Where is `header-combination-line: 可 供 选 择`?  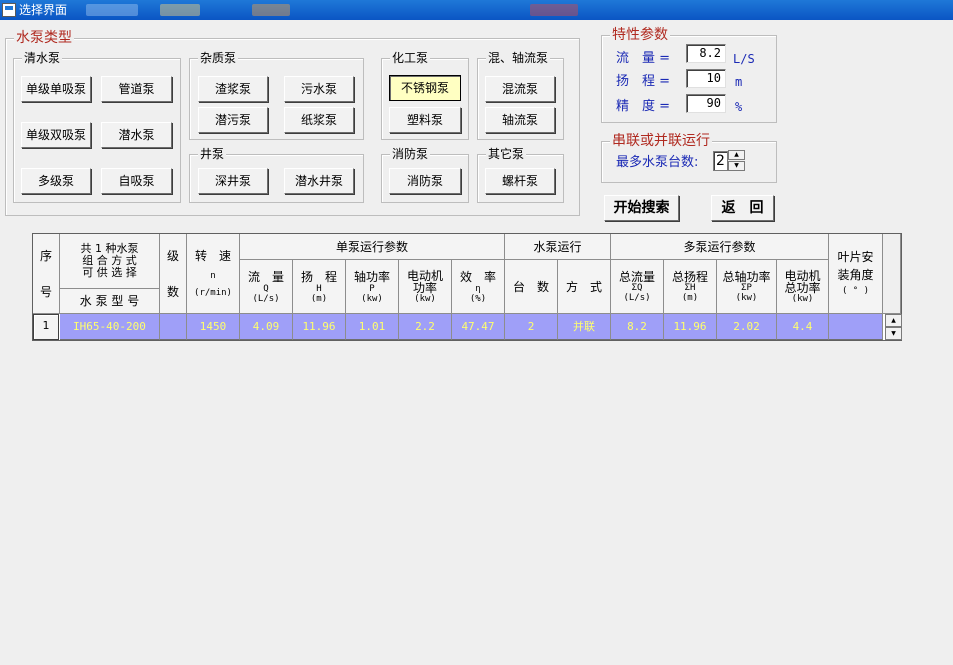 header-combination-line: 可 供 选 择 is located at coordinates (109, 272).